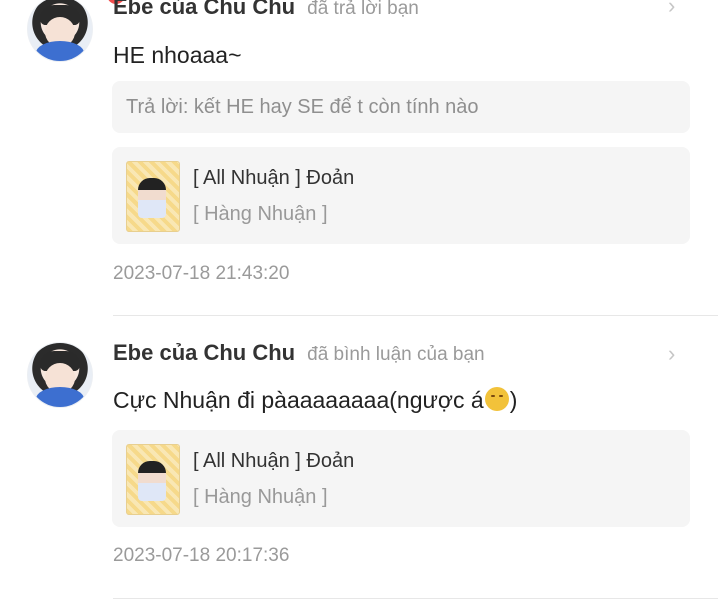 Image resolution: width=718 pixels, height=600 pixels. What do you see at coordinates (415, 598) in the screenshot?
I see `divider` at bounding box center [415, 598].